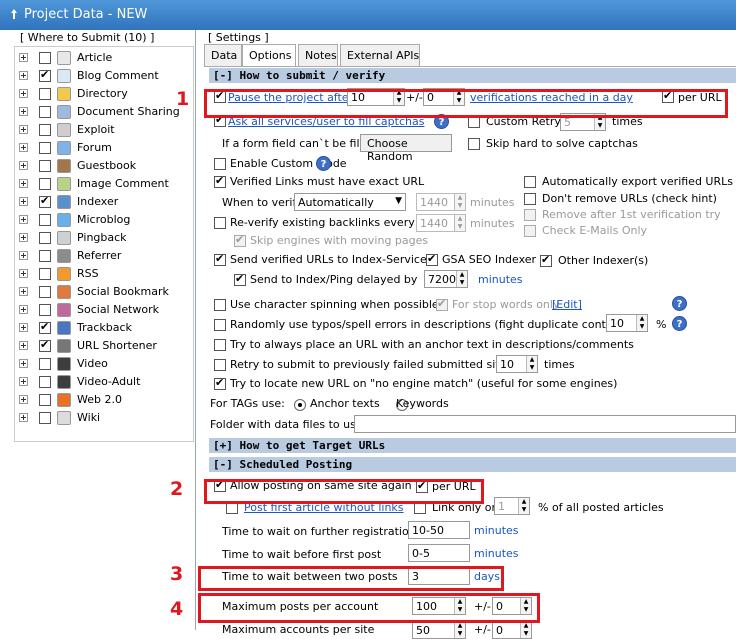 The width and height of the screenshot is (736, 639). What do you see at coordinates (107, 166) in the screenshot?
I see `tree-item-guestbook: Guestbook` at bounding box center [107, 166].